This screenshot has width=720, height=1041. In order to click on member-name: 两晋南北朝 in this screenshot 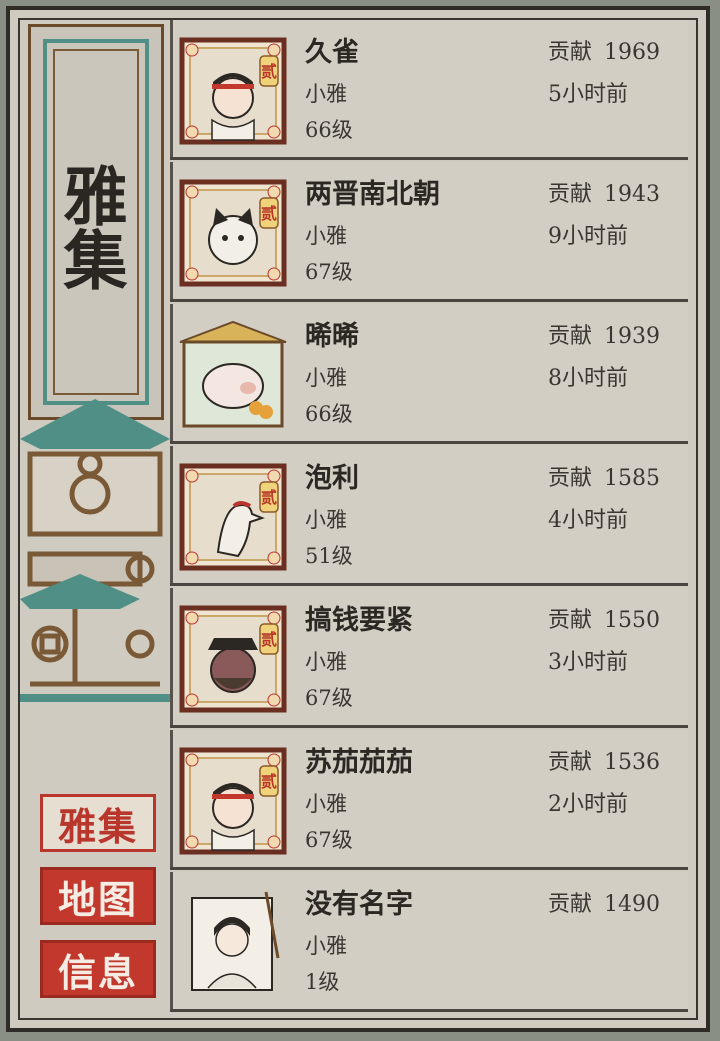, I will do `click(372, 194)`.